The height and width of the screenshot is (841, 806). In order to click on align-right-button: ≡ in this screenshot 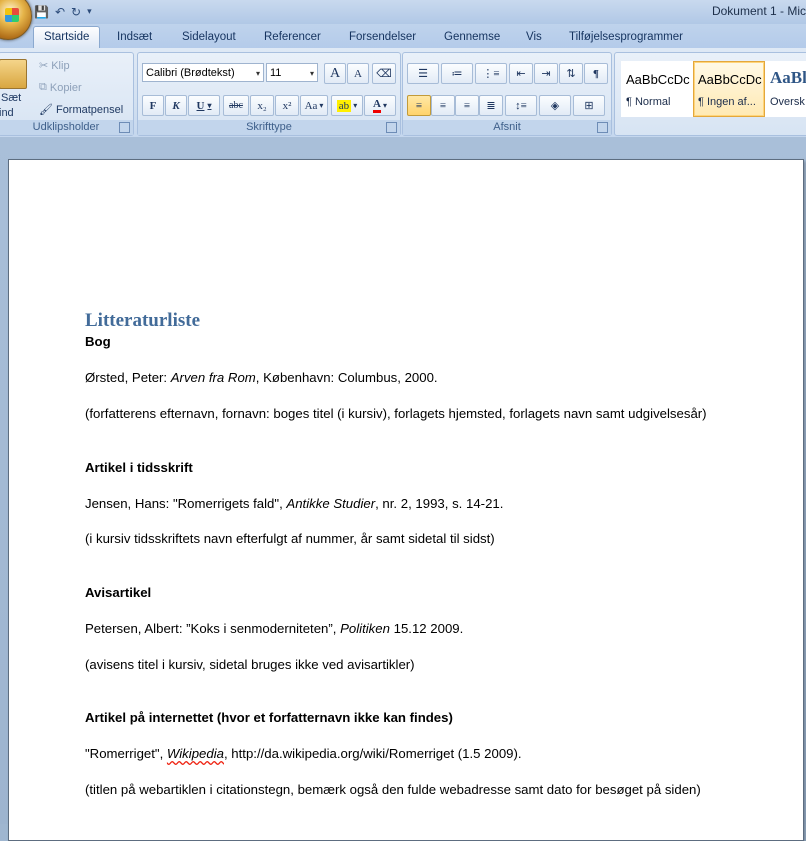, I will do `click(467, 105)`.